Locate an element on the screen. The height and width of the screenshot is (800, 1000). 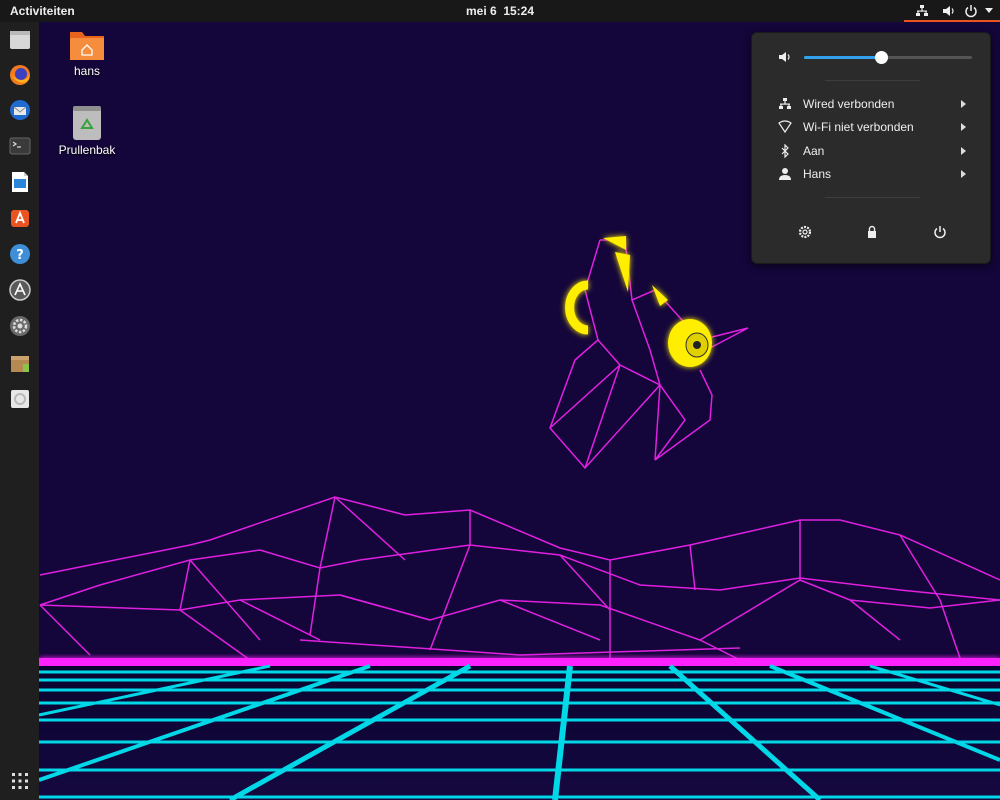
menu-item-label: Wired verbonden is located at coordinates (849, 104).